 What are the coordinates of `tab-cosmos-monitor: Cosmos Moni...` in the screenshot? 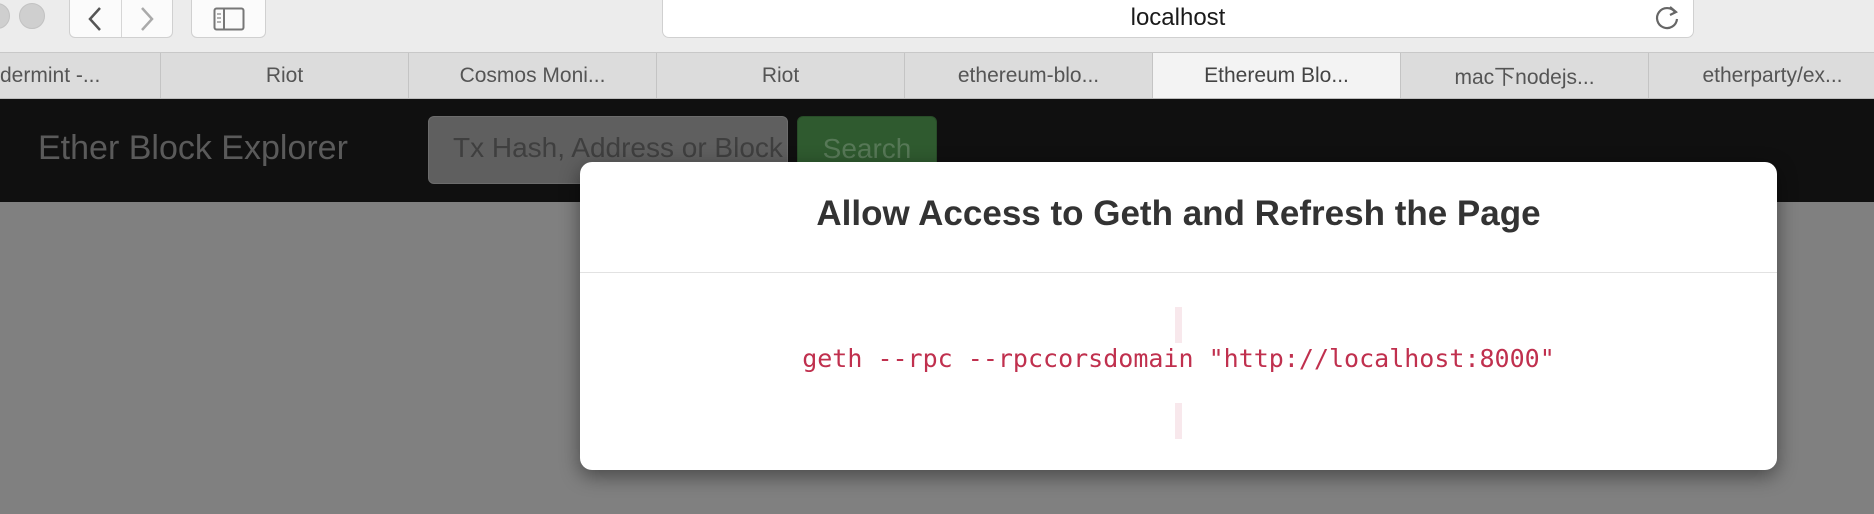 It's located at (533, 75).